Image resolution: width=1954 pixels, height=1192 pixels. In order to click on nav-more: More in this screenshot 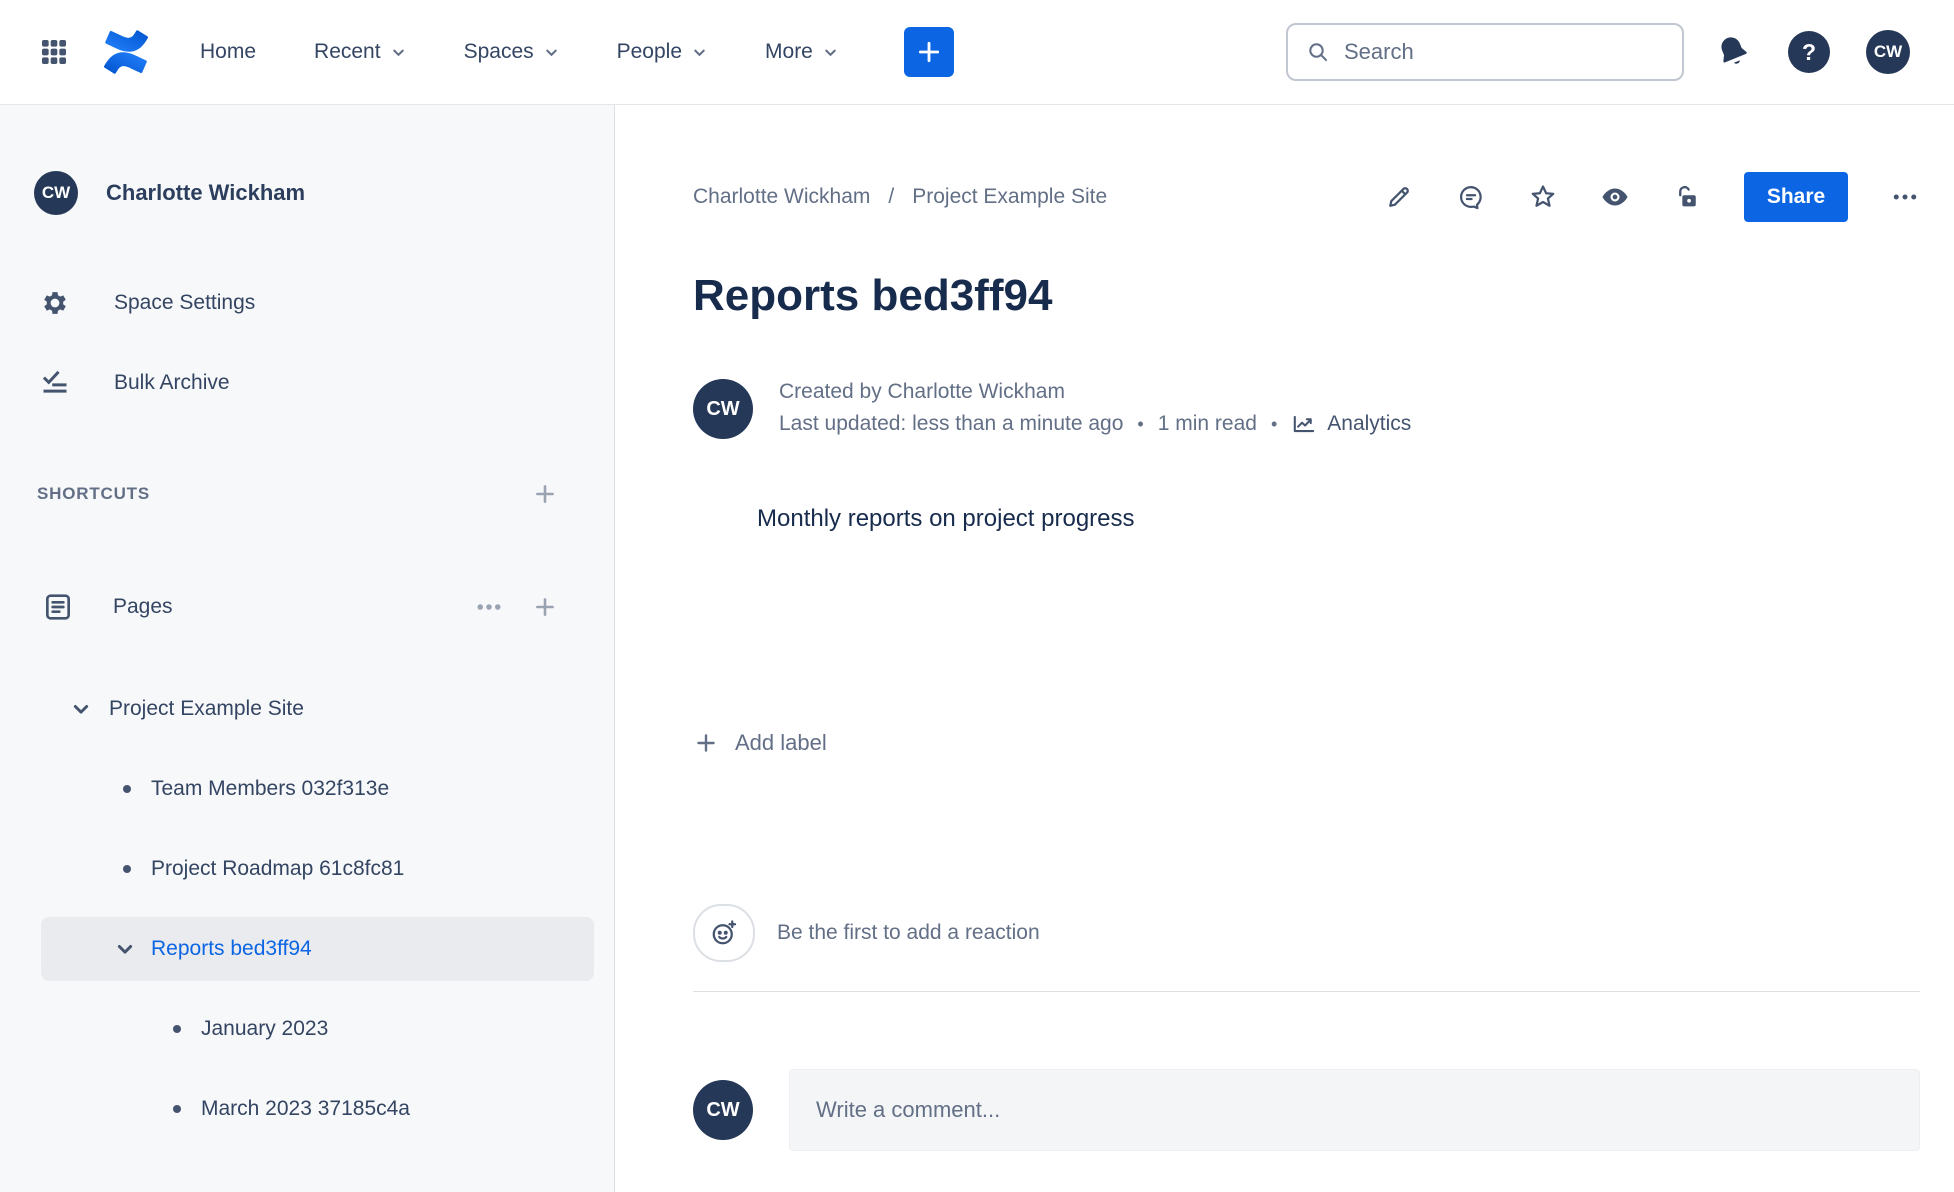, I will do `click(801, 52)`.